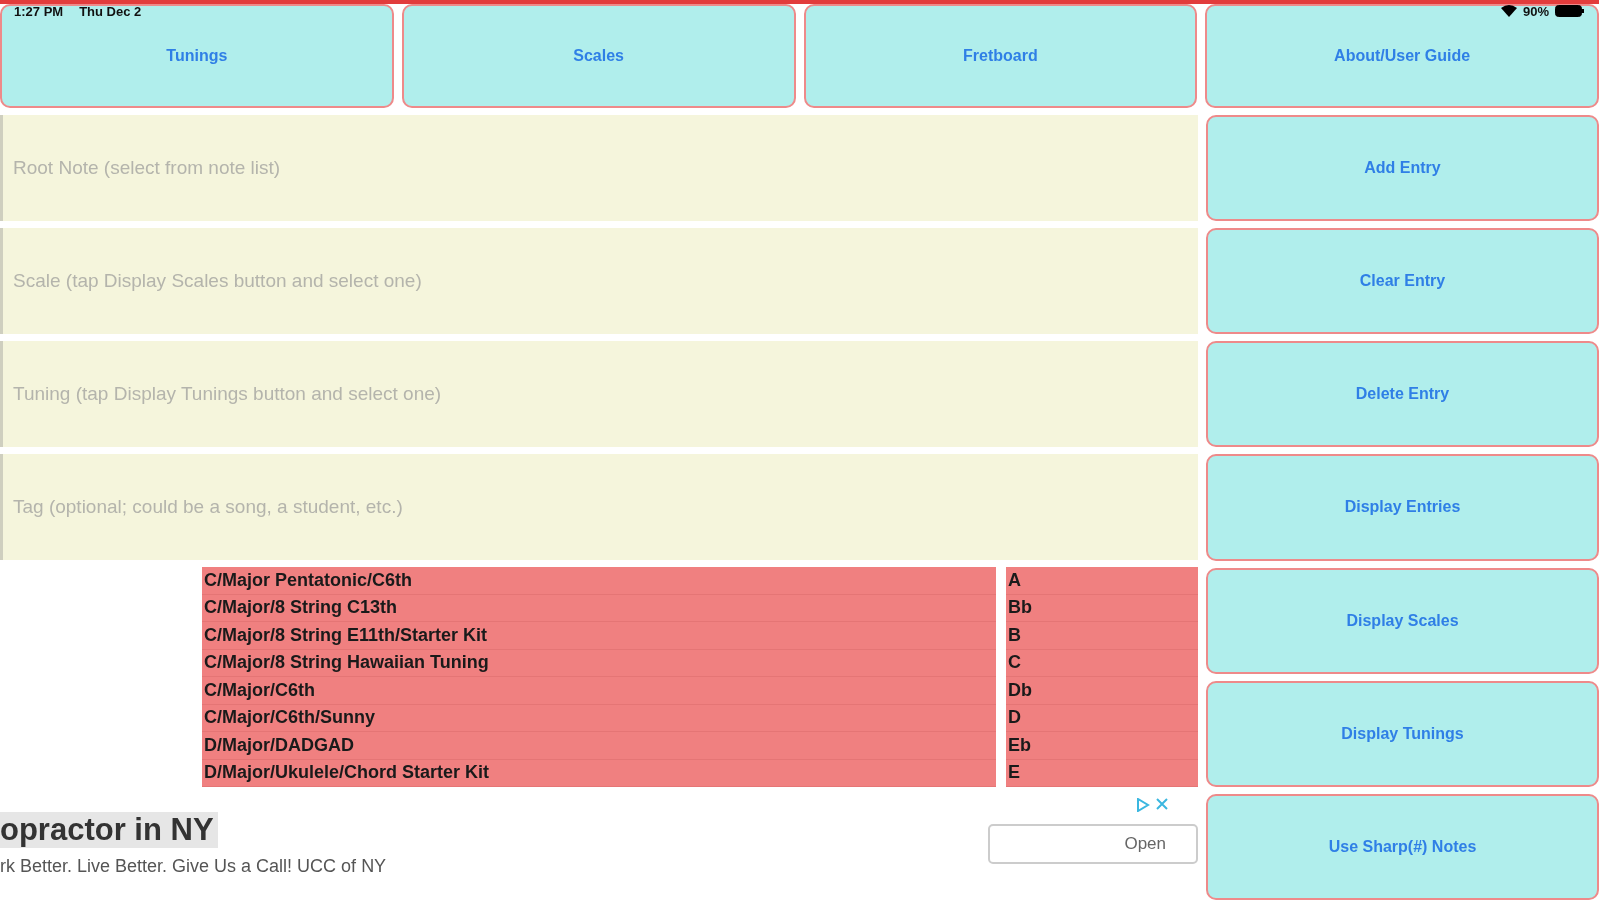 The width and height of the screenshot is (1599, 900). What do you see at coordinates (1102, 581) in the screenshot?
I see `list-item: A` at bounding box center [1102, 581].